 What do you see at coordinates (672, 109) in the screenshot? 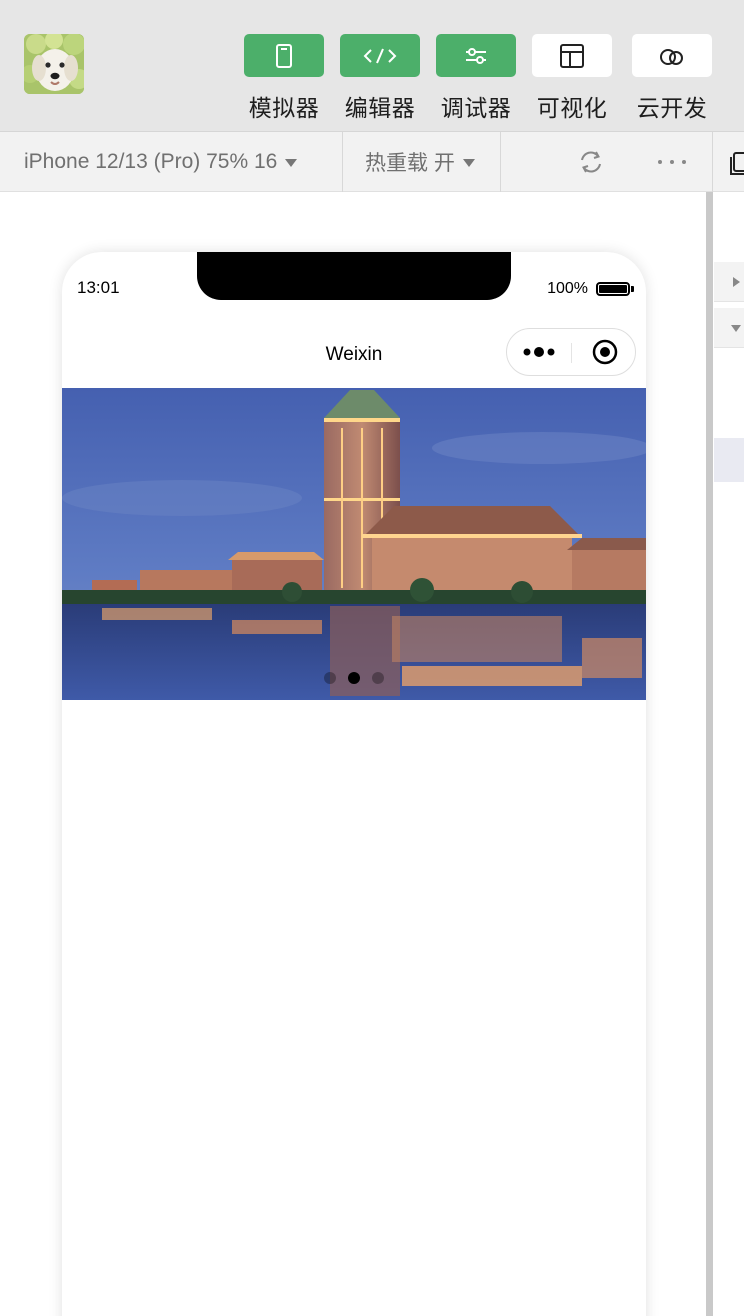
I see `cloud-label: 云开发` at bounding box center [672, 109].